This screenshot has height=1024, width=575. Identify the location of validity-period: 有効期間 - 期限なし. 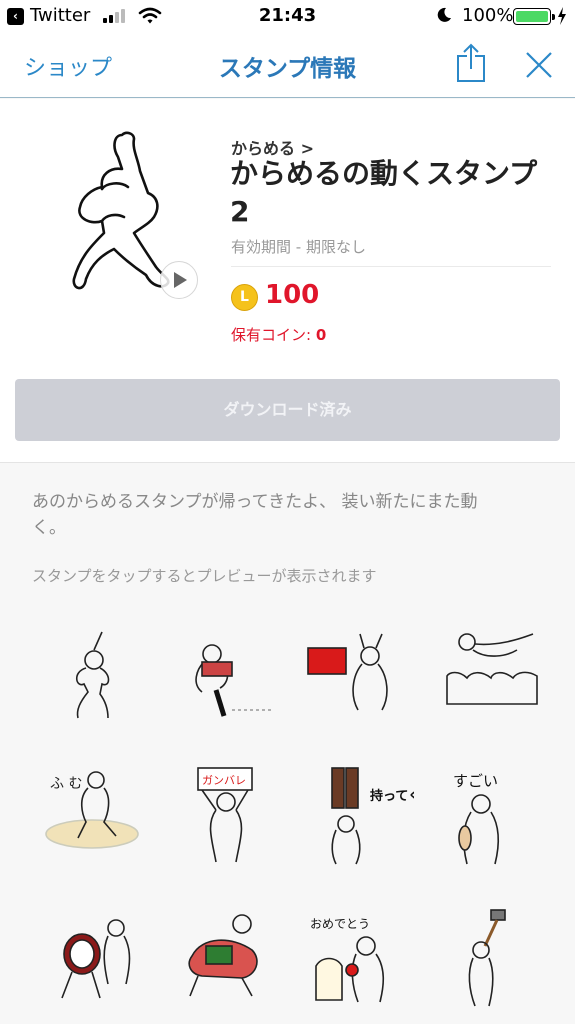
(298, 247).